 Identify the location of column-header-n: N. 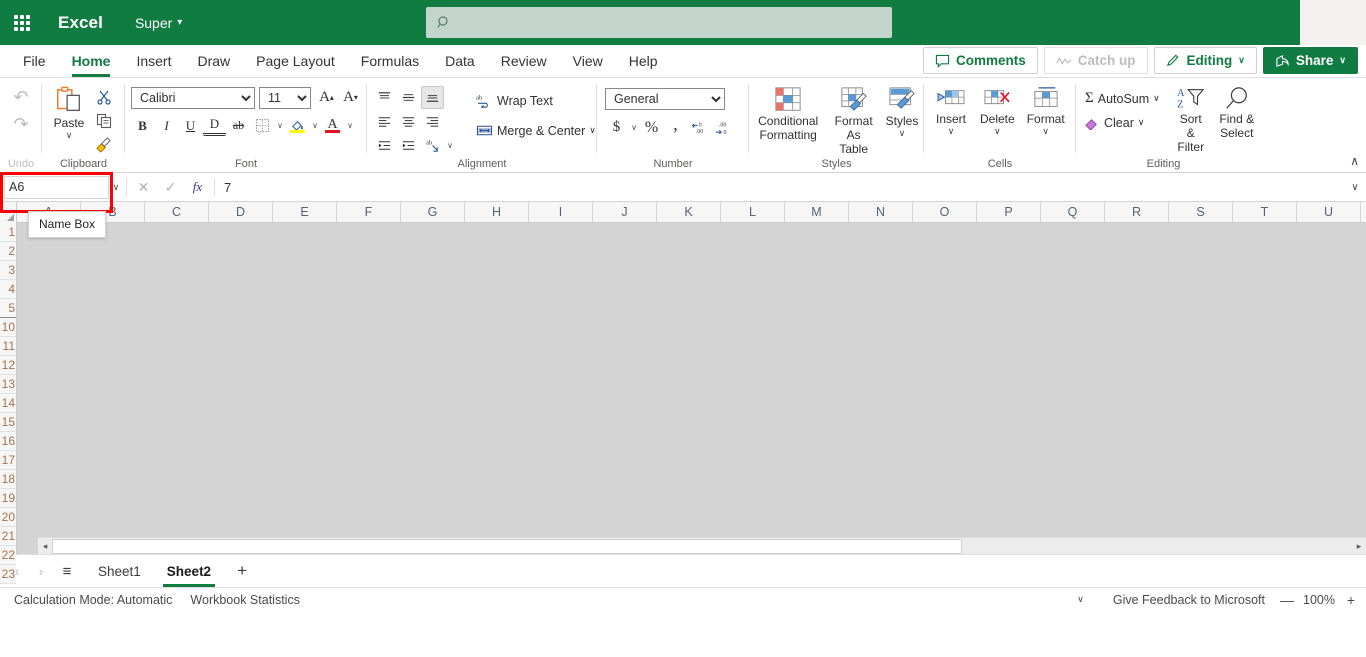
(881, 212).